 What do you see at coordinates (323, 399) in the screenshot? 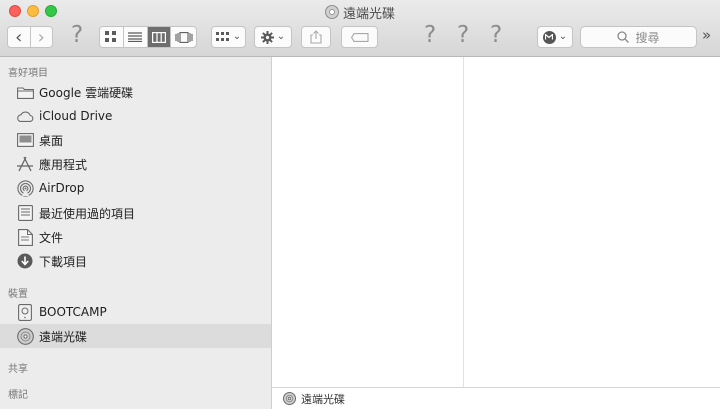
I see `path-bar-item: 遠端光碟` at bounding box center [323, 399].